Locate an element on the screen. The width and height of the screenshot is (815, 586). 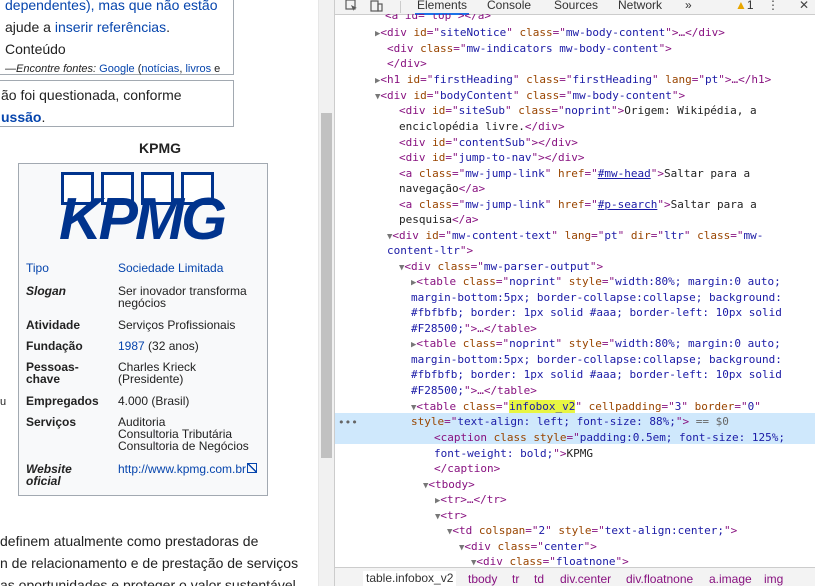
attr-link: #mw-head is located at coordinates (624, 173).